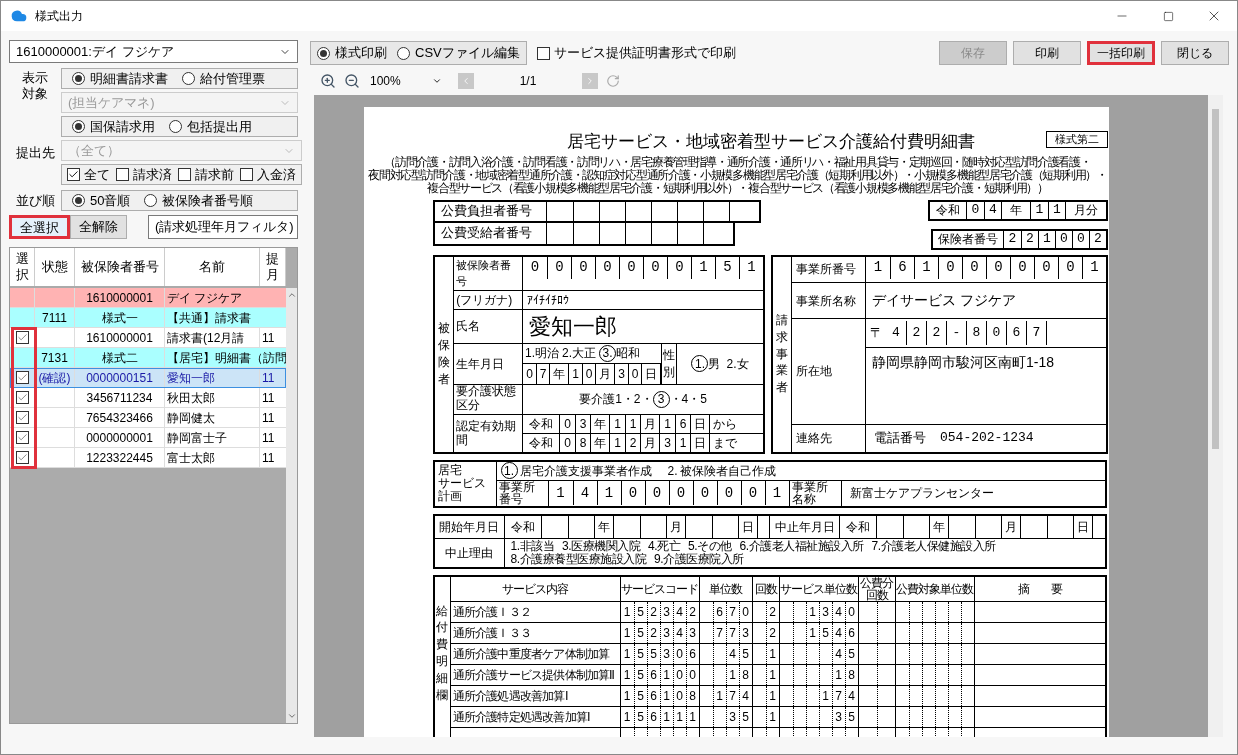 The height and width of the screenshot is (755, 1238). What do you see at coordinates (1195, 53) in the screenshot?
I see `action-button: 閉じる` at bounding box center [1195, 53].